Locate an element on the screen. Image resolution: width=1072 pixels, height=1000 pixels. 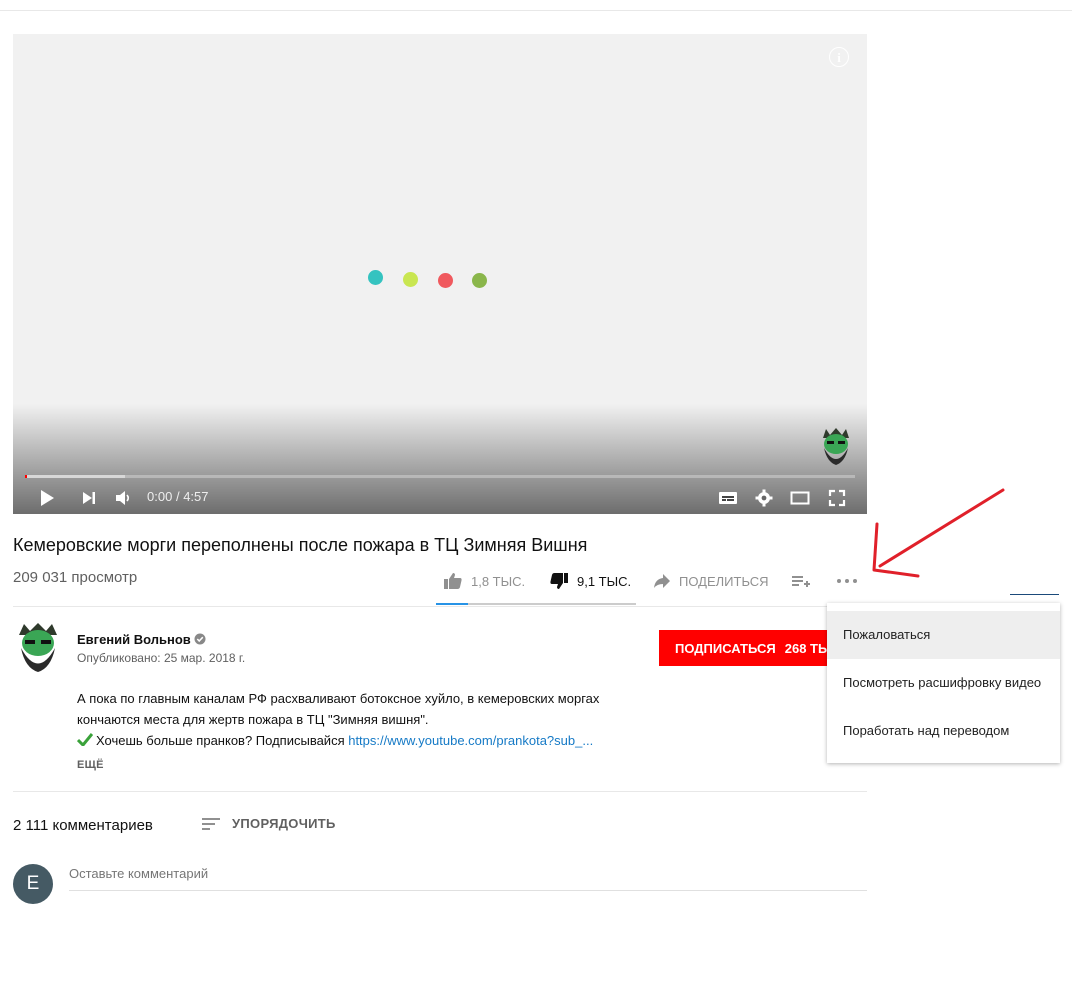
menu-item-translate: Поработать над переводом is located at coordinates (943, 731).